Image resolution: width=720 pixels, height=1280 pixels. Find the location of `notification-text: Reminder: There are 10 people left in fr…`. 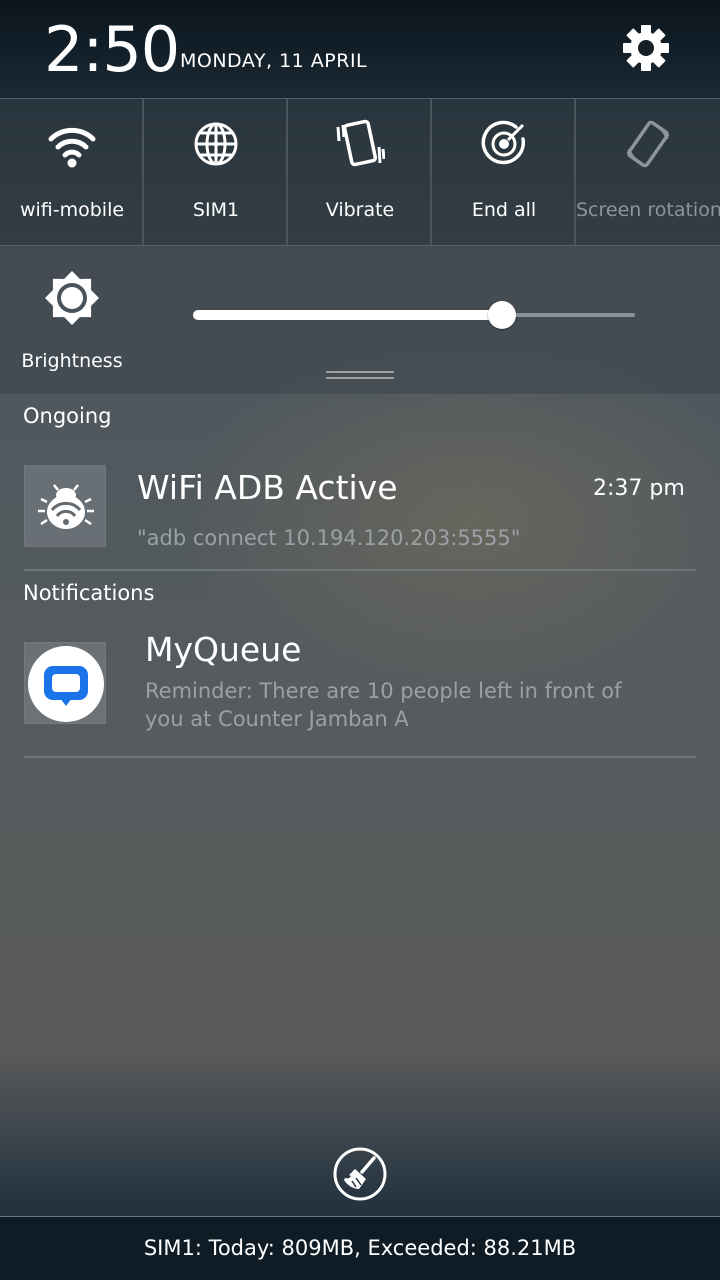

notification-text: Reminder: There are 10 people left in fr… is located at coordinates (383, 705).